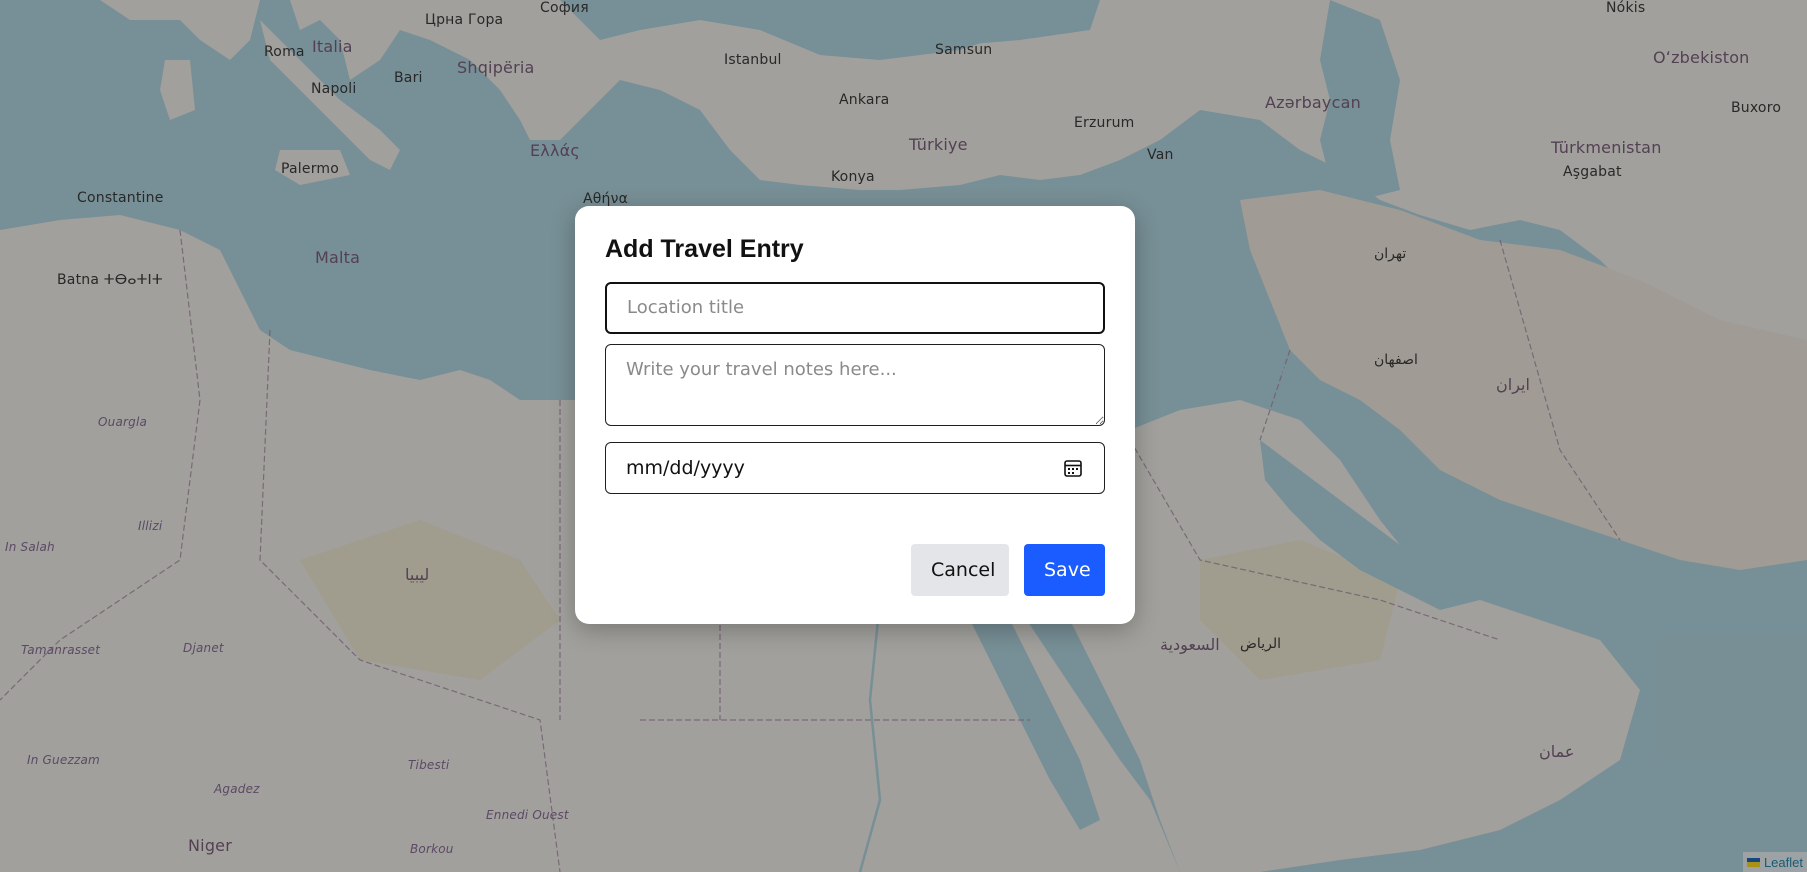 Image resolution: width=1807 pixels, height=872 pixels. Describe the element at coordinates (685, 467) in the screenshot. I see `date-placeholder: mm/dd/yyyy` at that location.